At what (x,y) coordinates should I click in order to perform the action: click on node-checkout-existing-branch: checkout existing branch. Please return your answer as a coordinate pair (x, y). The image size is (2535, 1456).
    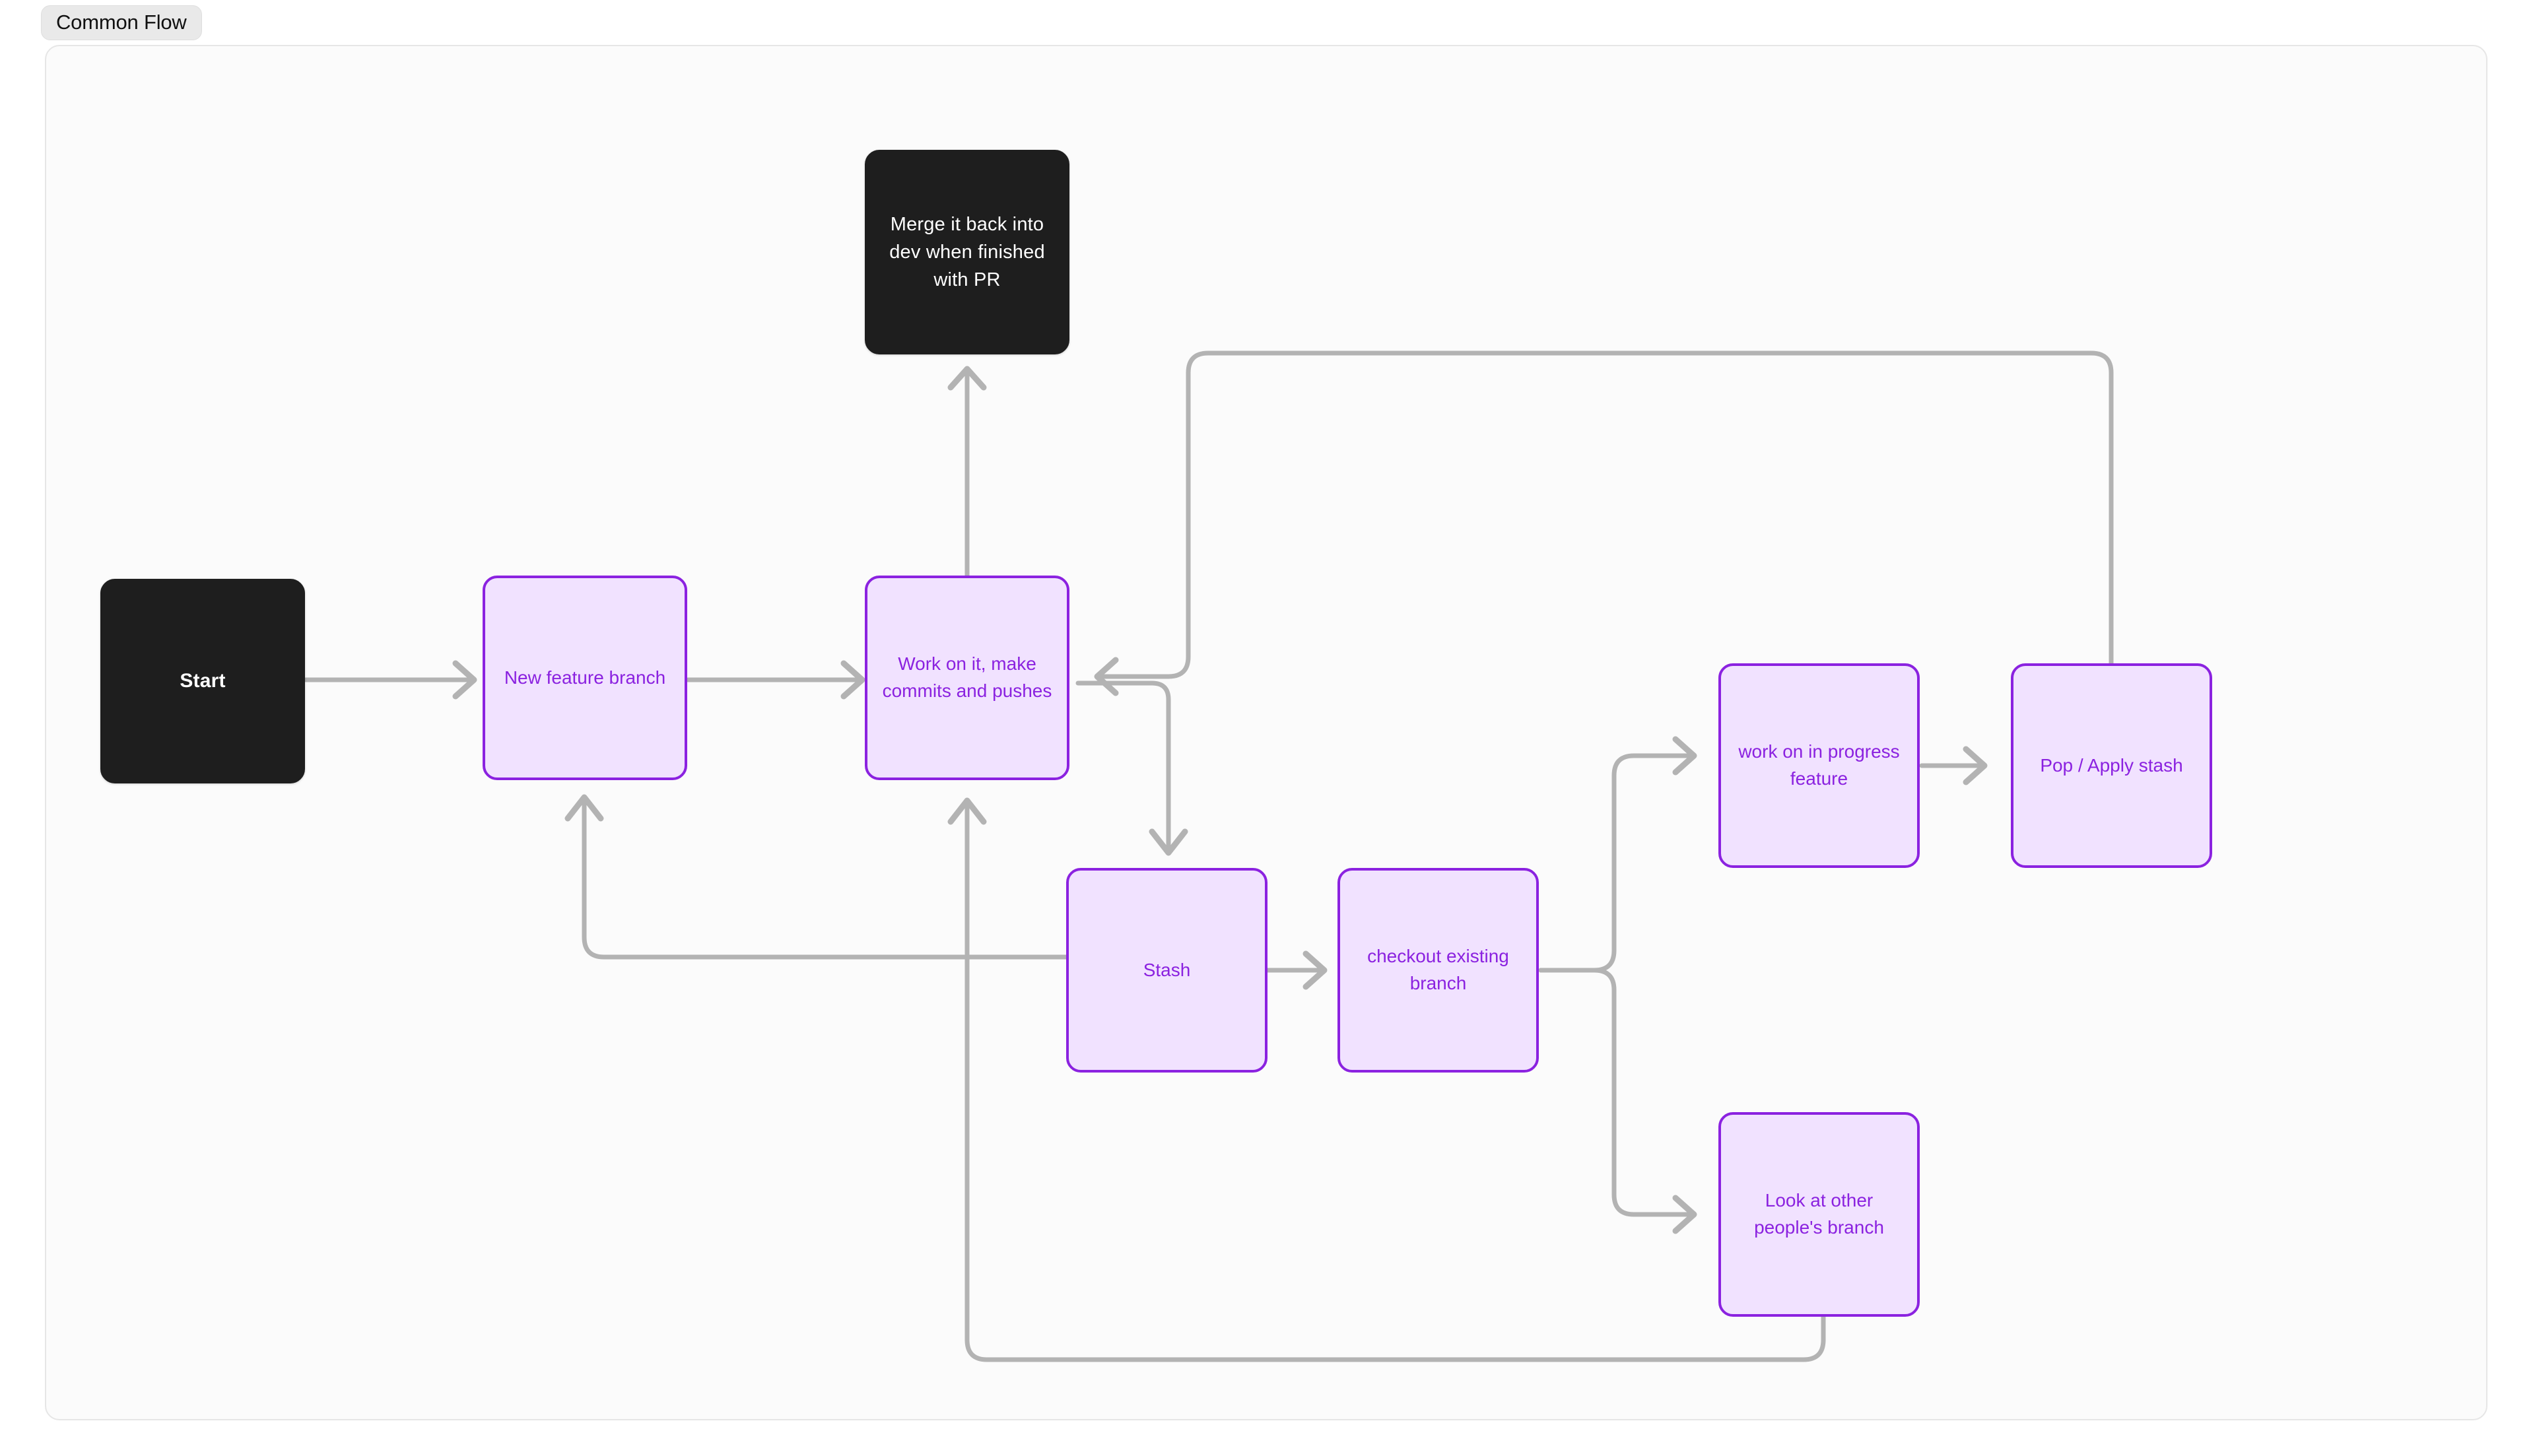
    Looking at the image, I should click on (1438, 970).